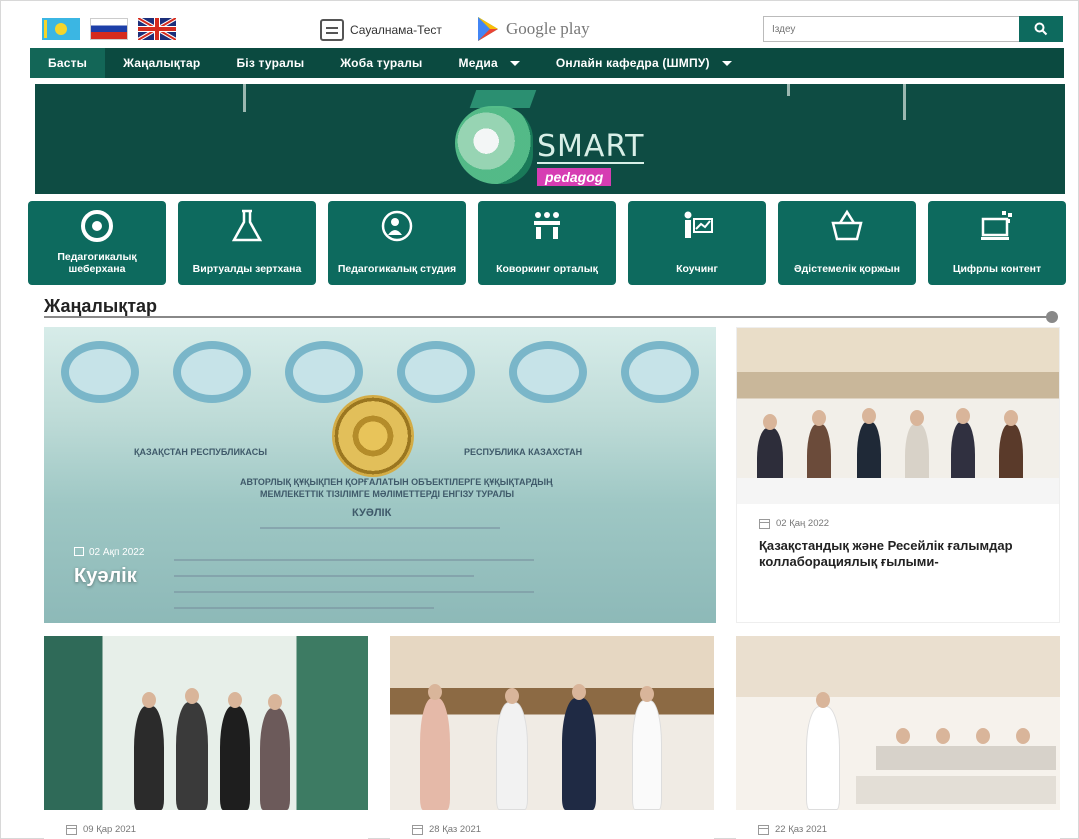 This screenshot has width=1079, height=839. I want to click on nav-item-project: Жоба туралы, so click(381, 63).